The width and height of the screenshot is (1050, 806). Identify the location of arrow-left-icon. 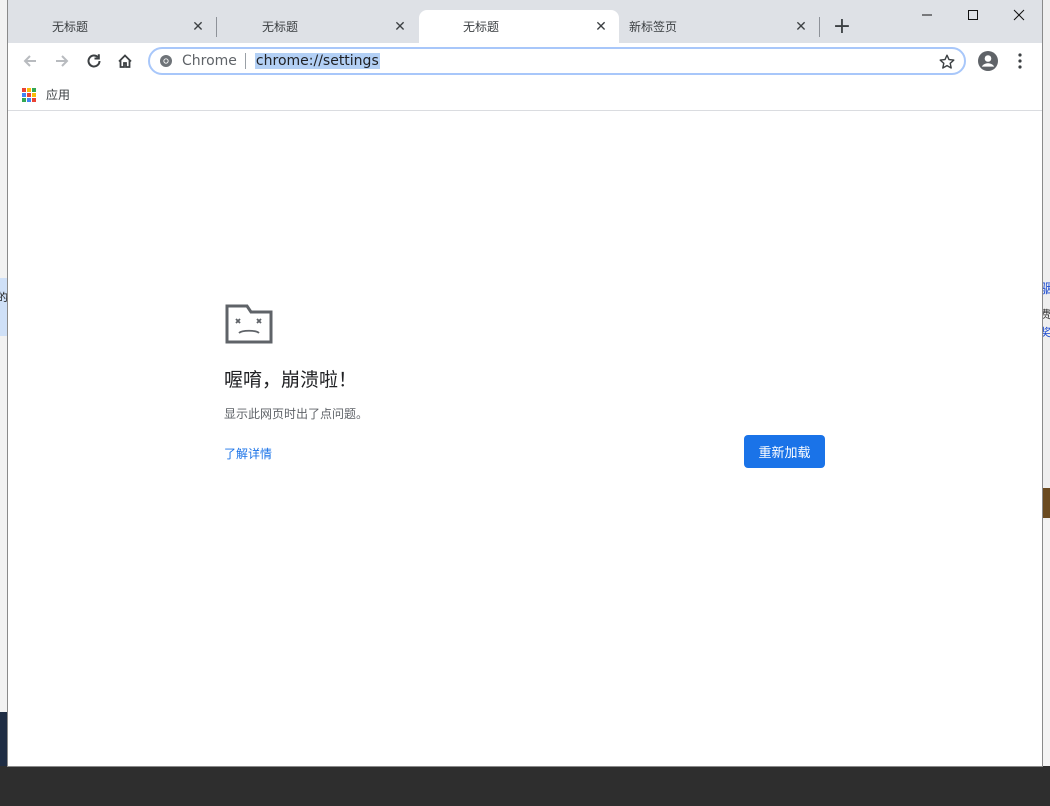
(29, 61).